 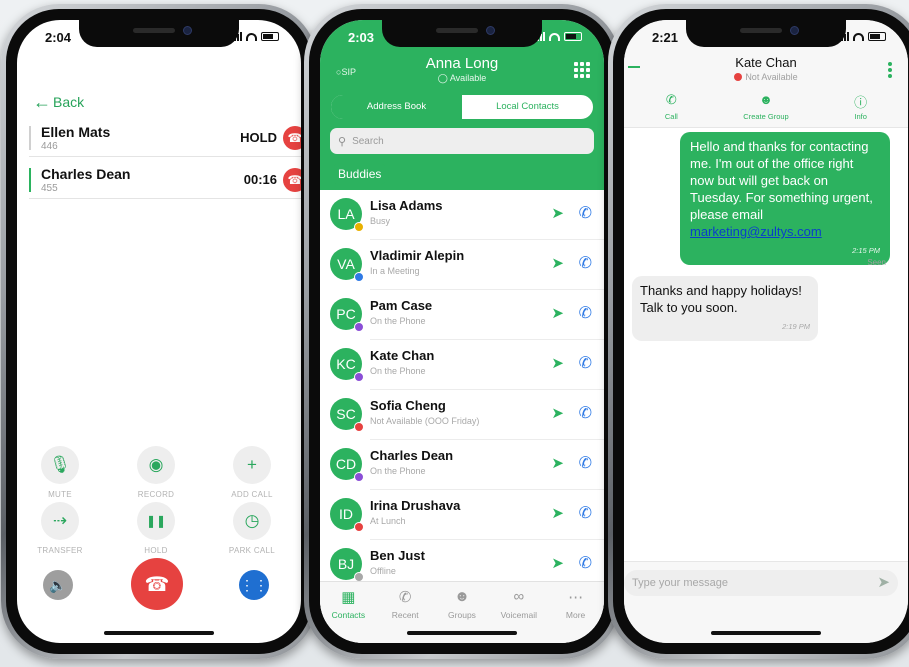 What do you see at coordinates (165, 142) in the screenshot?
I see `call-row-held: Ellen Mats 446 HOLD ☎` at bounding box center [165, 142].